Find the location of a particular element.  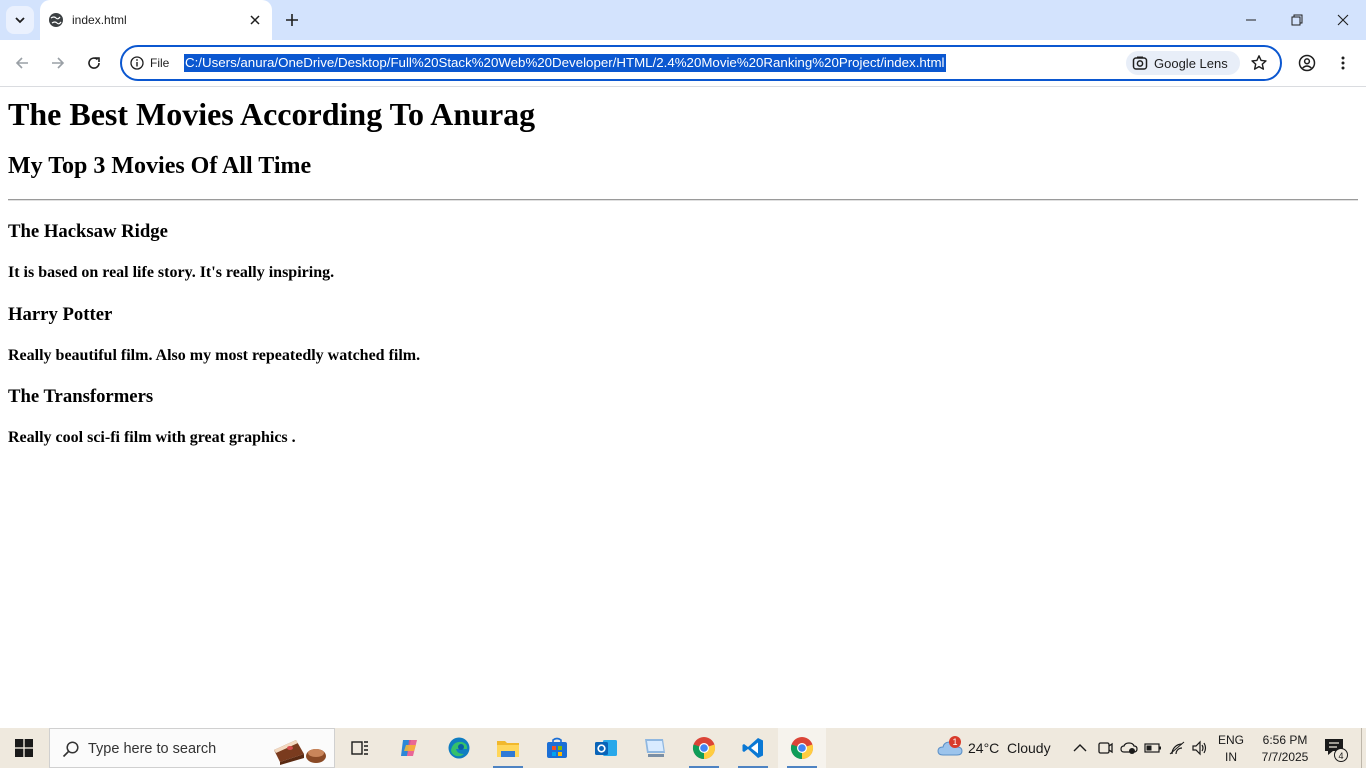

site-info-button: File is located at coordinates (149, 63).